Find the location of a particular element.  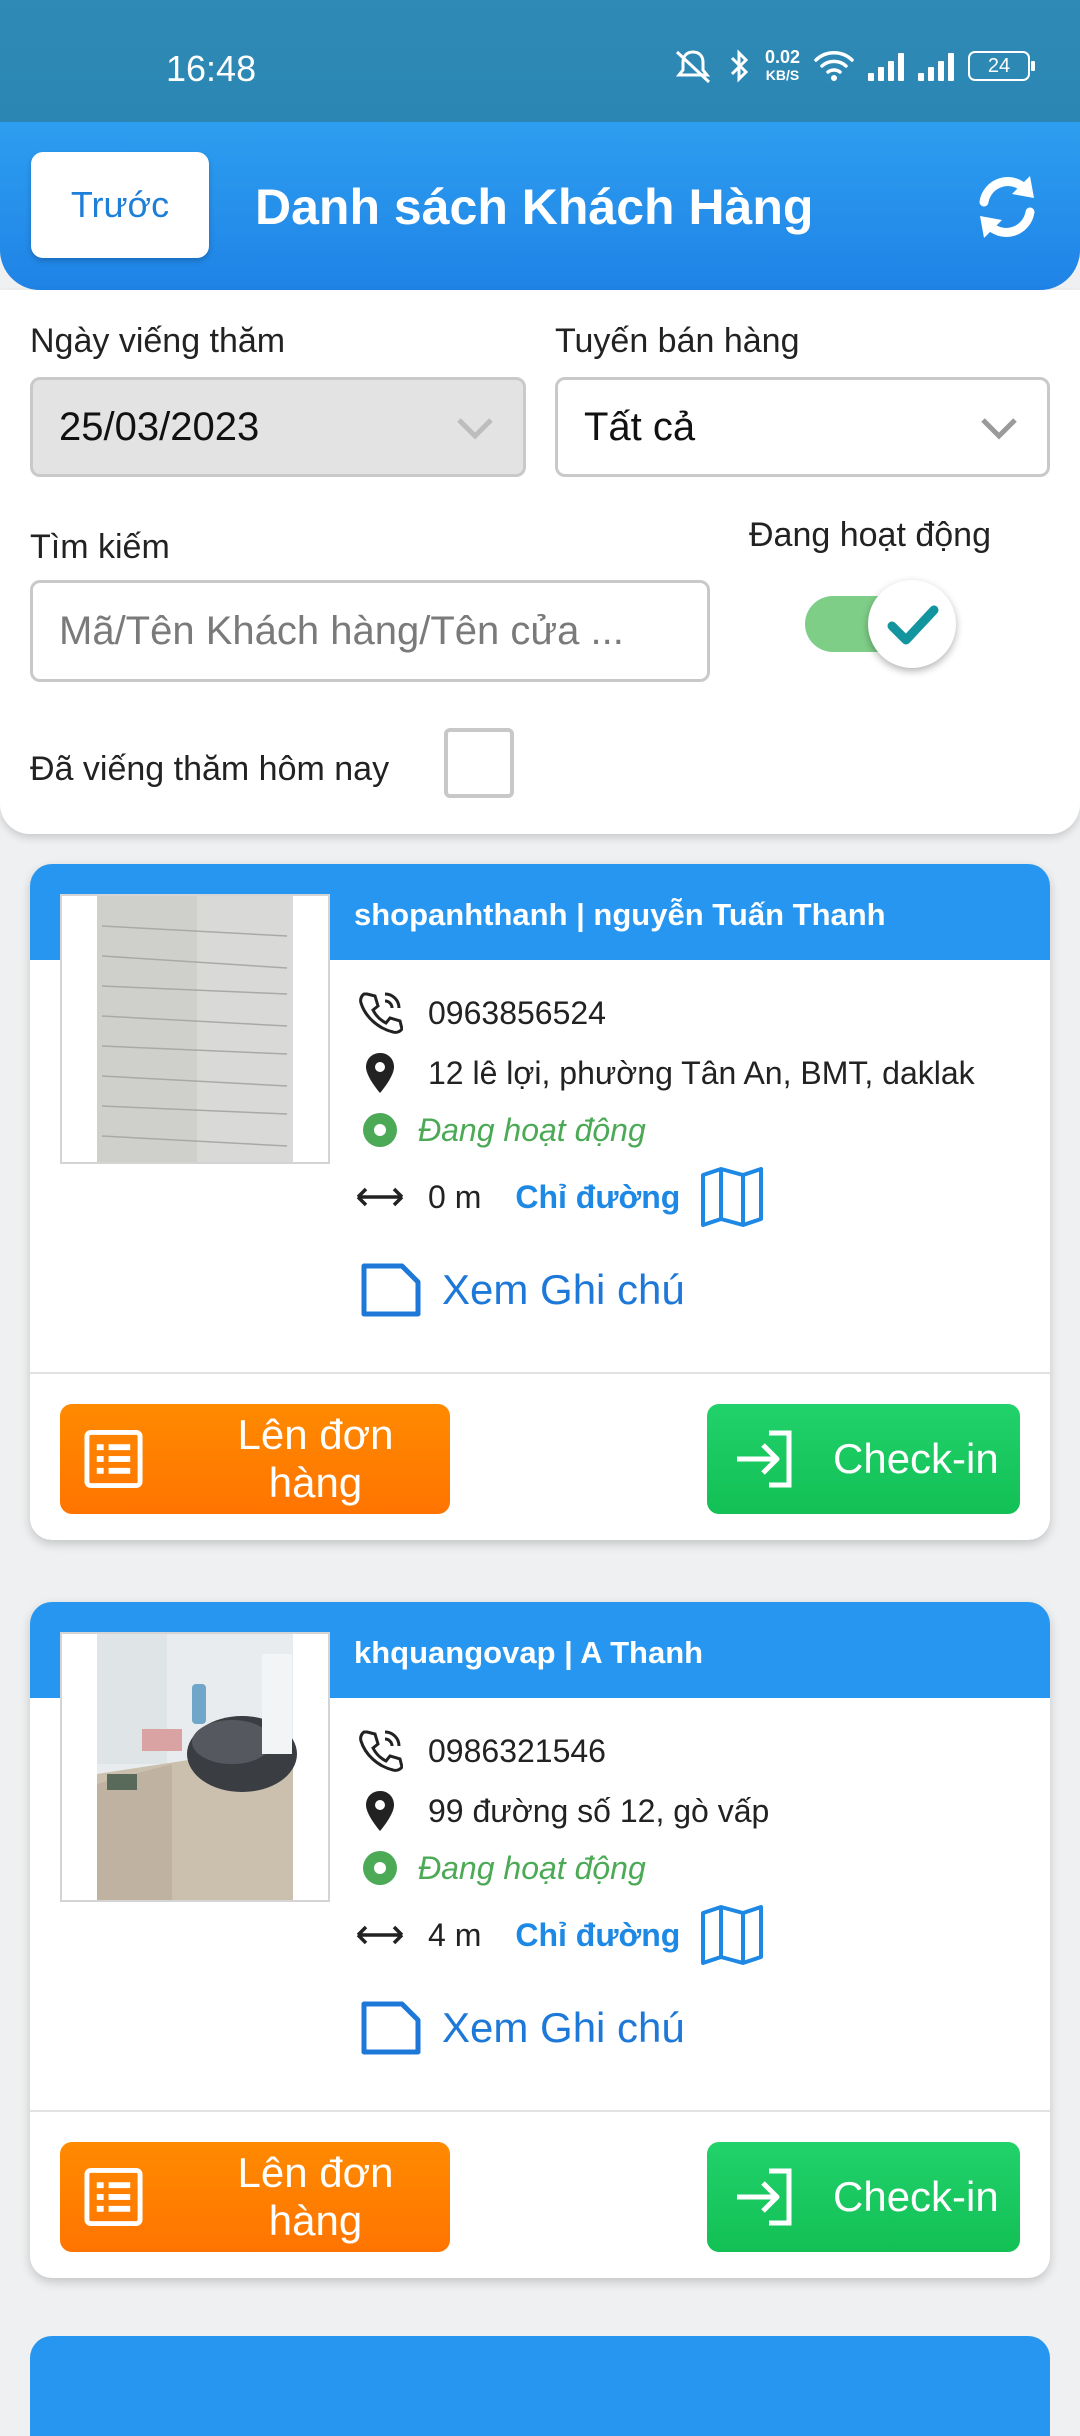

route-label: Tuyến bán hàng is located at coordinates (677, 341).